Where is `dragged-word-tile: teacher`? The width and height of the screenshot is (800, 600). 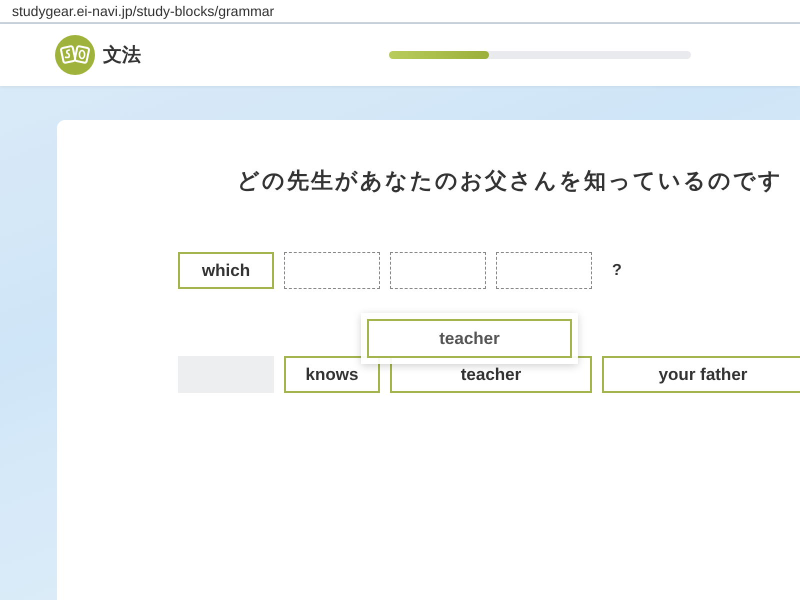 dragged-word-tile: teacher is located at coordinates (469, 338).